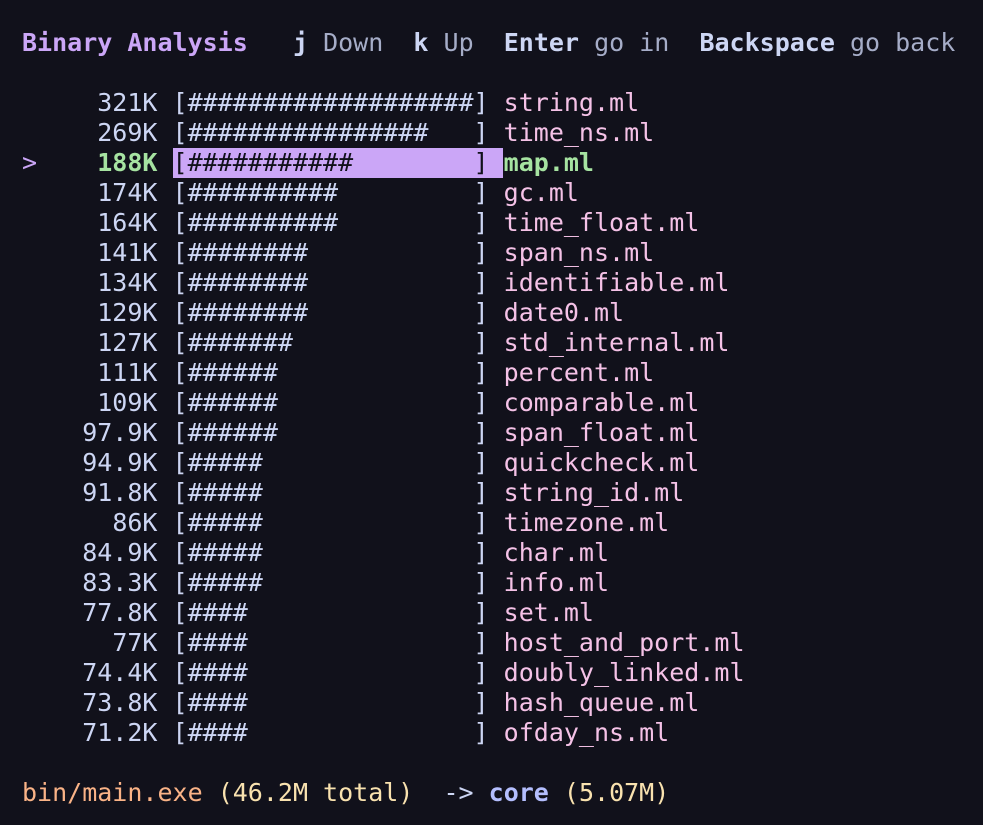 This screenshot has height=825, width=983. What do you see at coordinates (556, 552) in the screenshot?
I see `item-name: char.ml` at bounding box center [556, 552].